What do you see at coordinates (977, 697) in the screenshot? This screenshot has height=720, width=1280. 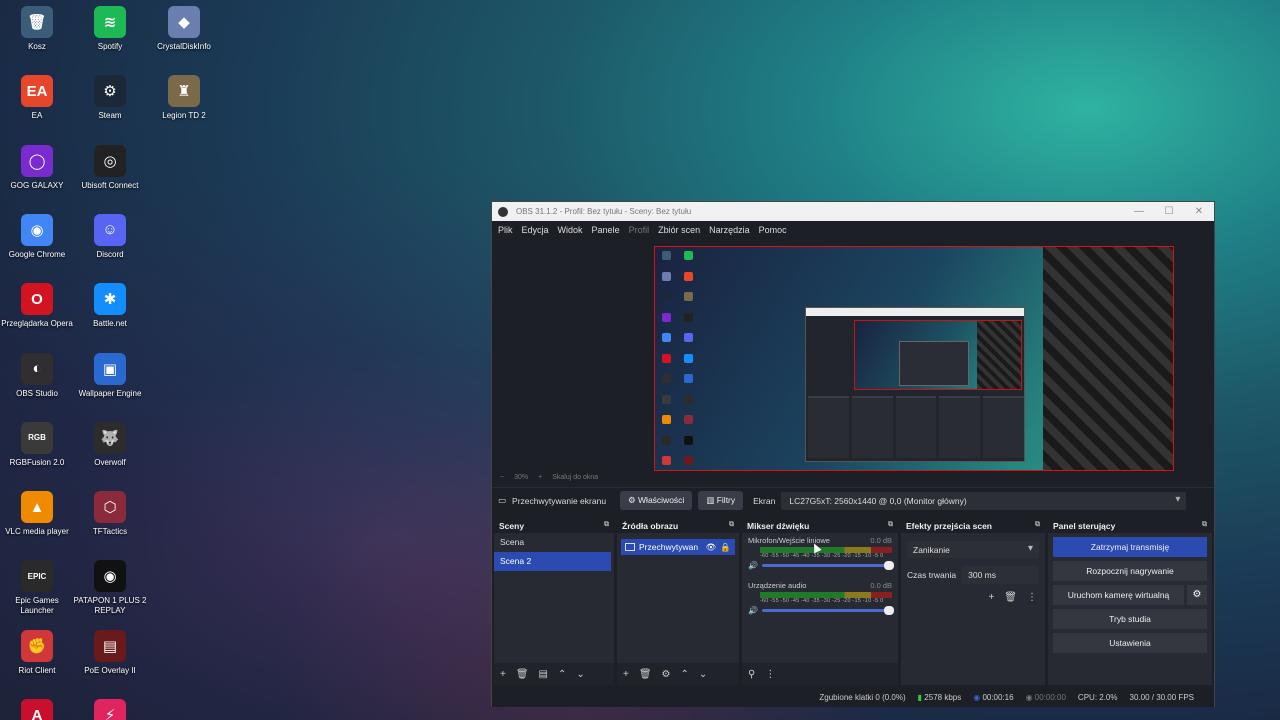 I see `stream-icon: ◉` at bounding box center [977, 697].